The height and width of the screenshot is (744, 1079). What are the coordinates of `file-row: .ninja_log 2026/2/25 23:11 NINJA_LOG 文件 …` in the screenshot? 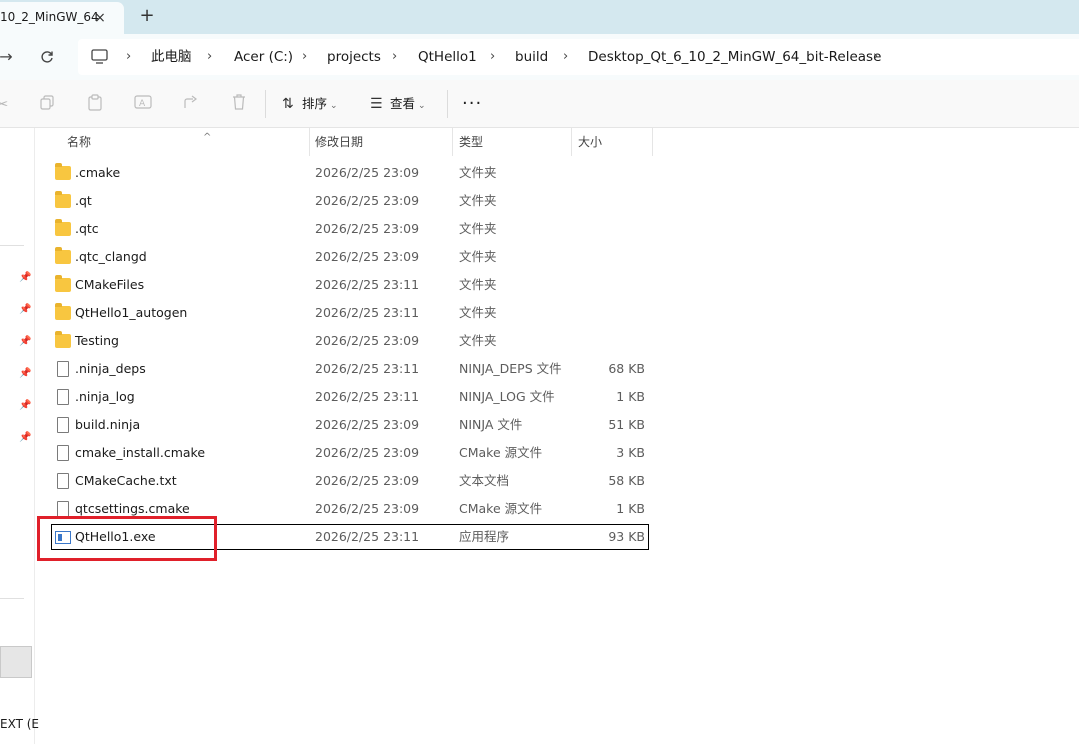 It's located at (346, 397).